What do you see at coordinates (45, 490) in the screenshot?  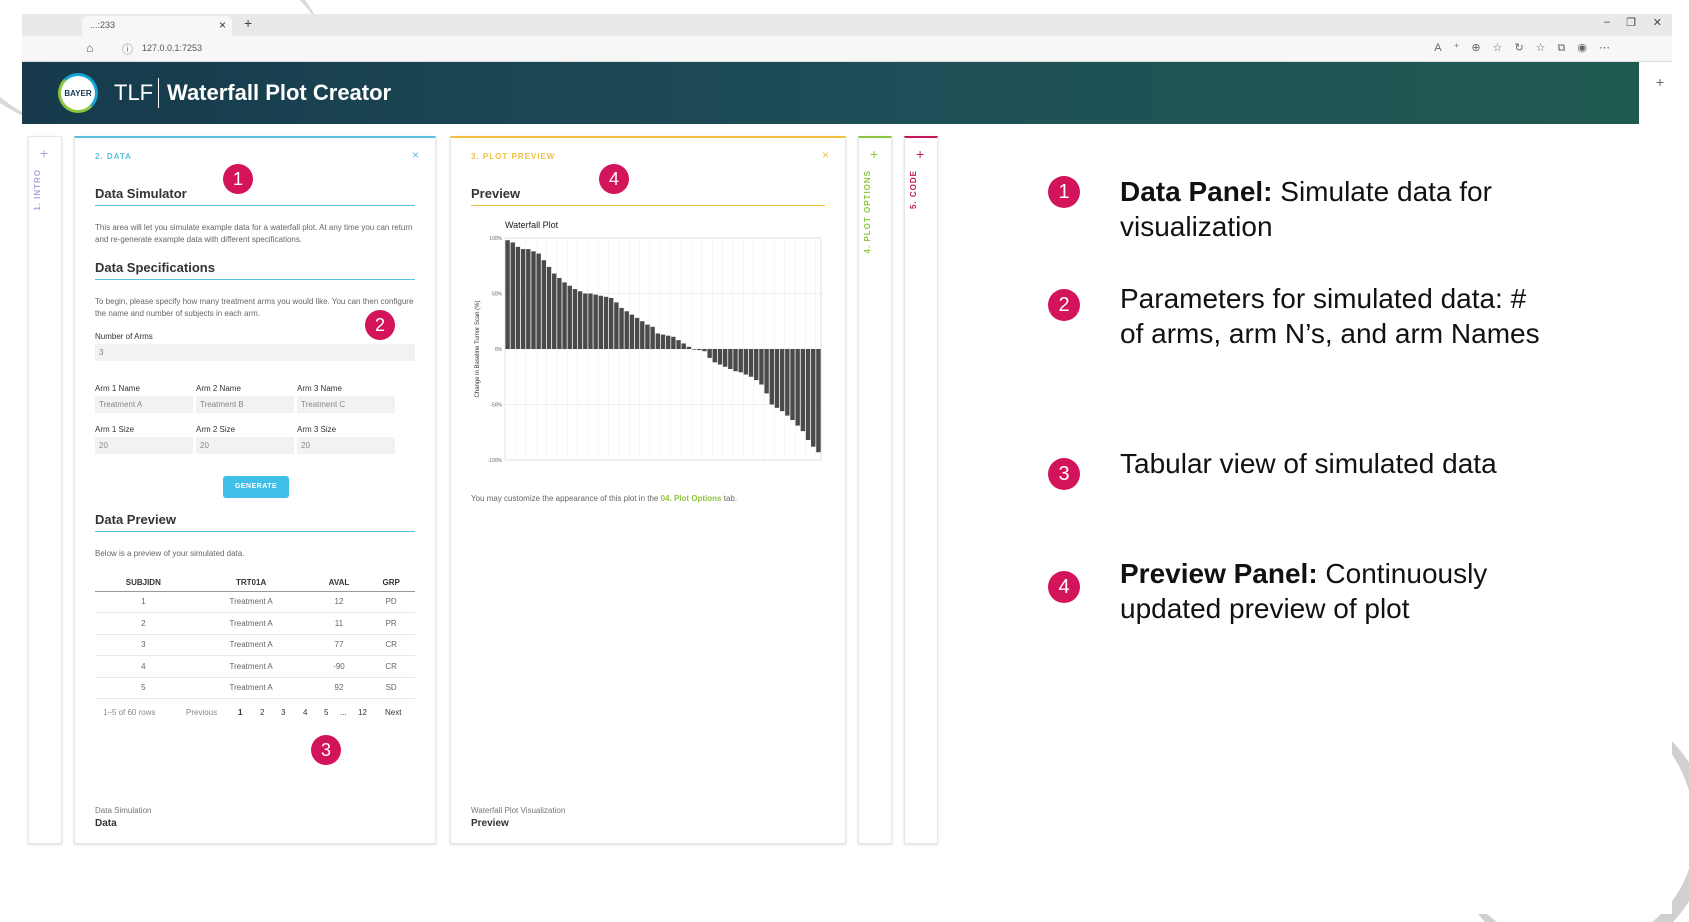 I see `intro-panel-collapsed: + 1. INTRO` at bounding box center [45, 490].